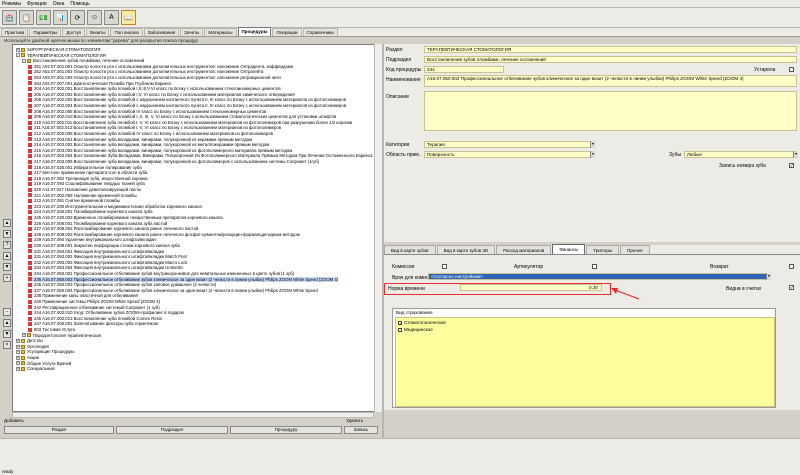 The width and height of the screenshot is (800, 475). I want to click on tab-references: Справочники, so click(320, 32).